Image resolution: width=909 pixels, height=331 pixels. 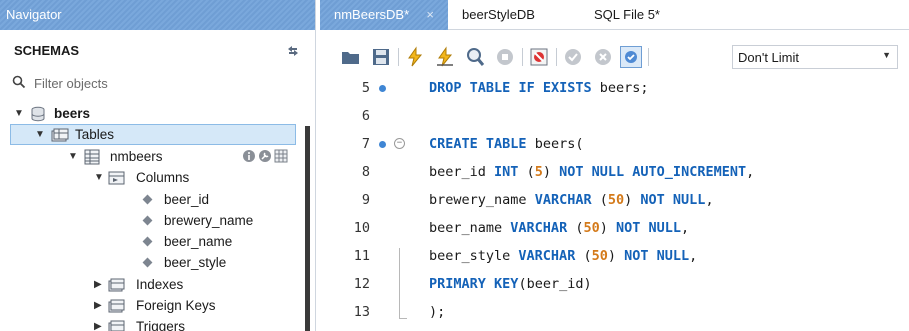 I want to click on filter-objects-input, so click(x=169, y=83).